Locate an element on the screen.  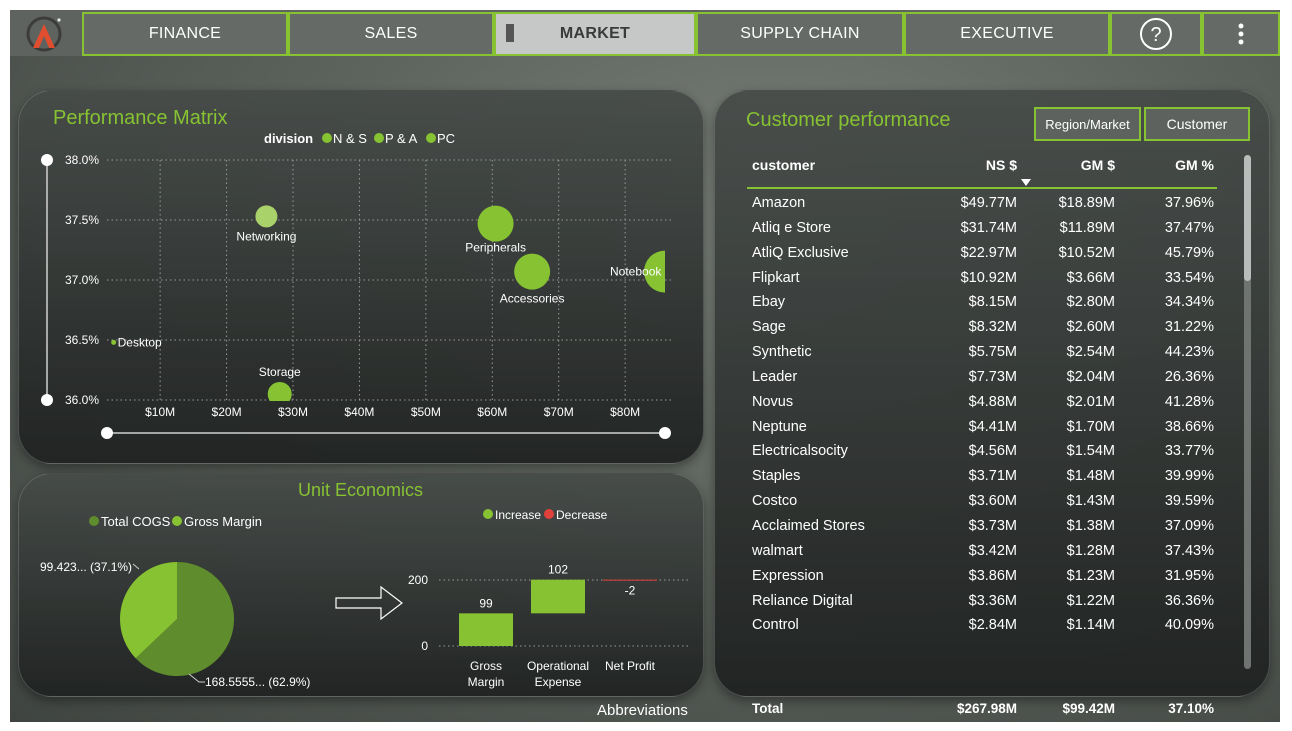
cell-gm-pct: 37.47% is located at coordinates (1189, 227).